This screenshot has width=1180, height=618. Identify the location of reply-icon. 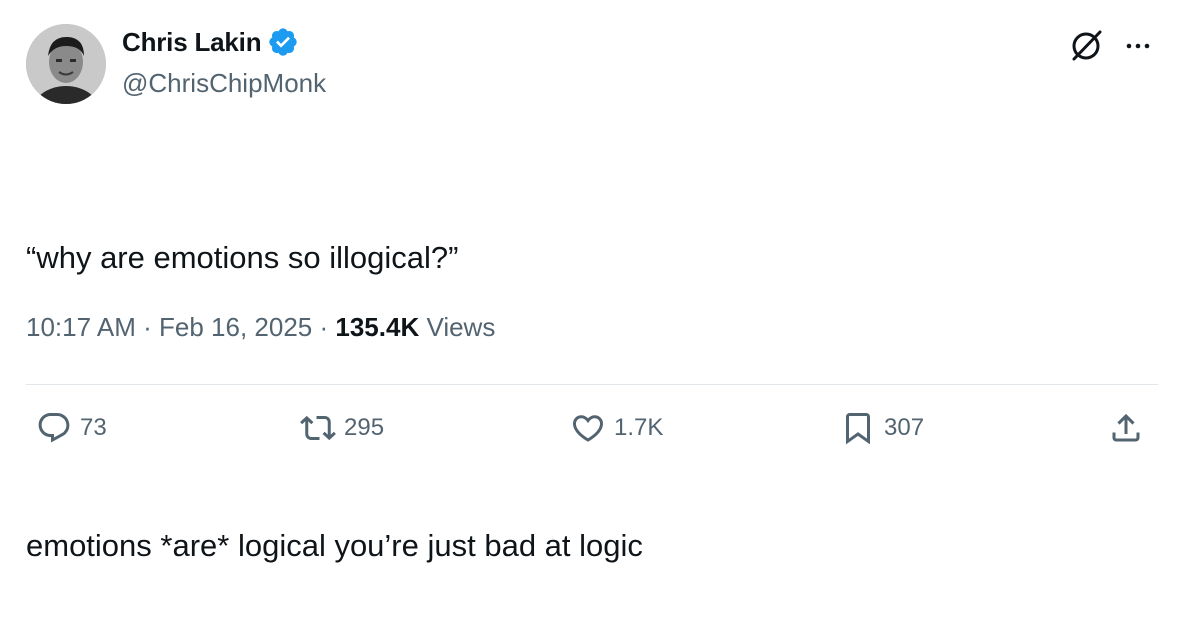
(54, 428).